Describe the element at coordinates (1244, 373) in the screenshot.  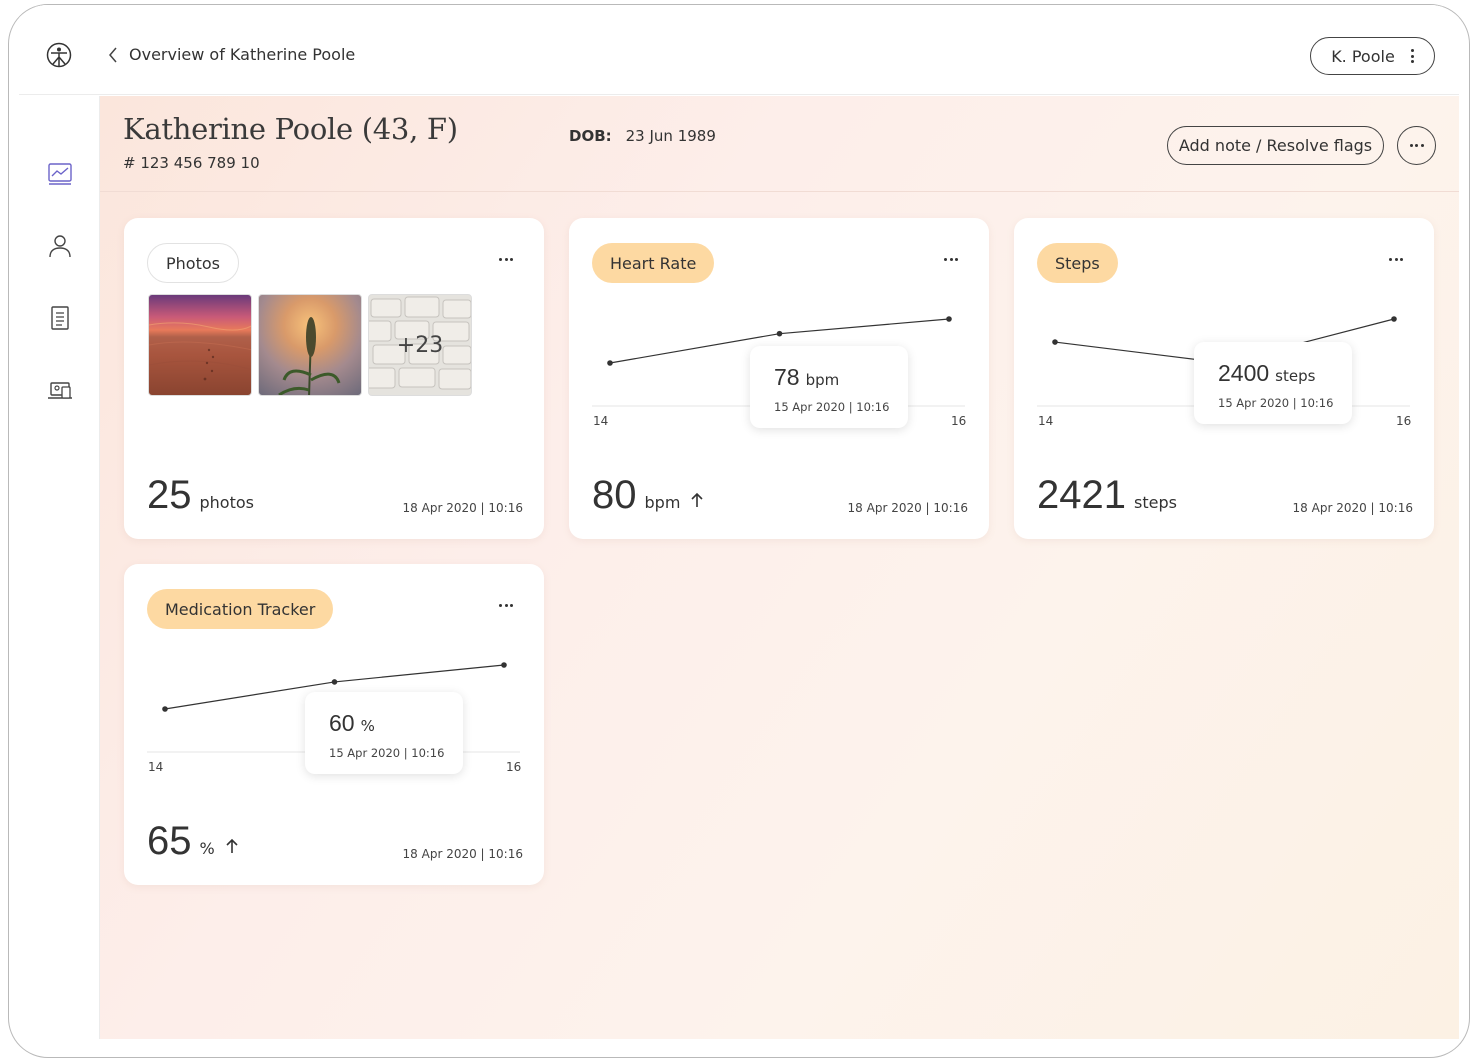
I see `tooltip-value: 2400` at that location.